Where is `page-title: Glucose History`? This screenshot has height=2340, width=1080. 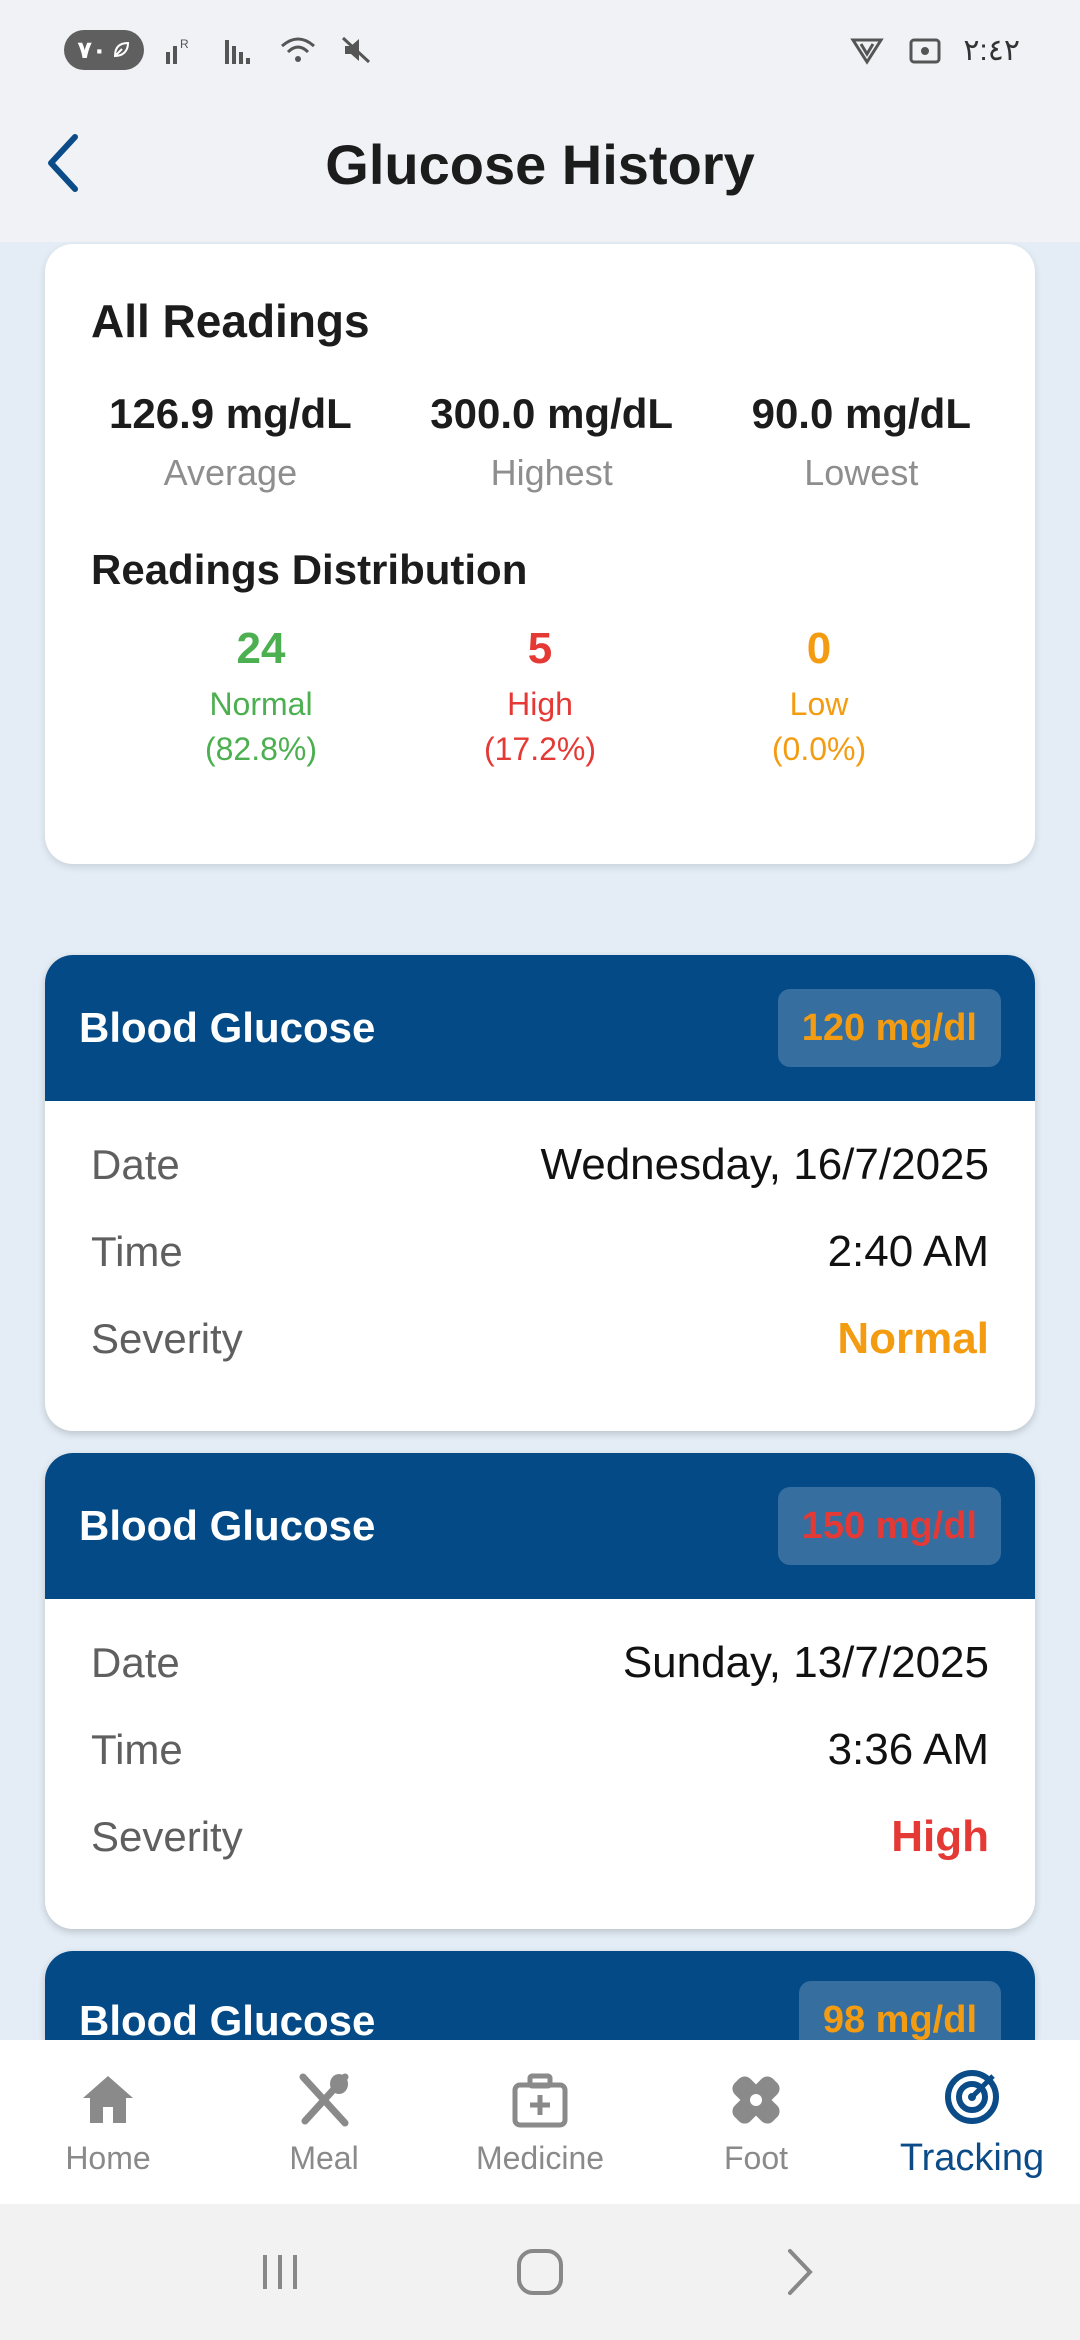 page-title: Glucose History is located at coordinates (540, 164).